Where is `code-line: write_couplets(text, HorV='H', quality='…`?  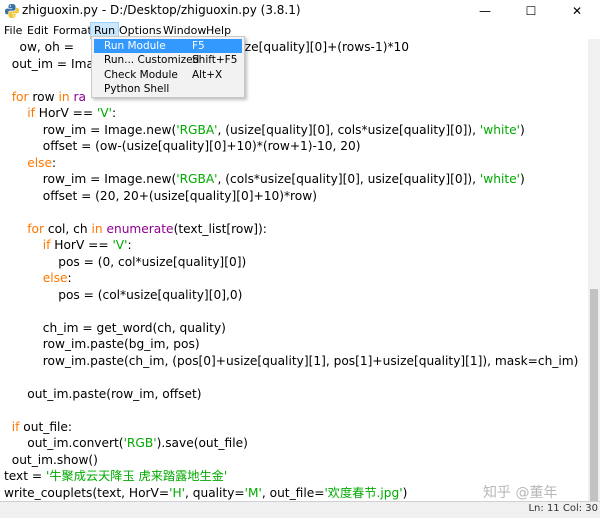 code-line: write_couplets(text, HorV='H', quality='… is located at coordinates (205, 493).